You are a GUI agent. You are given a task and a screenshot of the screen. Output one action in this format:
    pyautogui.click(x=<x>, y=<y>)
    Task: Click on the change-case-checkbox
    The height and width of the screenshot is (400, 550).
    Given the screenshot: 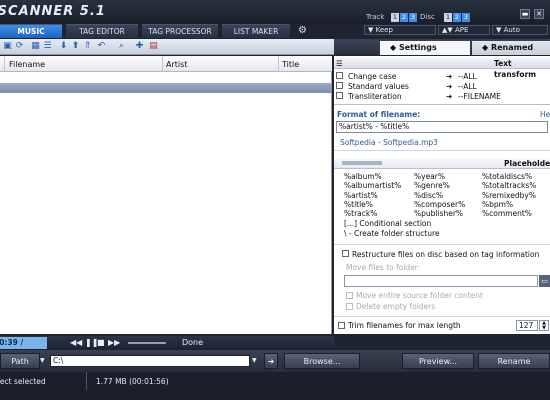 What is the action you would take?
    pyautogui.click(x=339, y=75)
    